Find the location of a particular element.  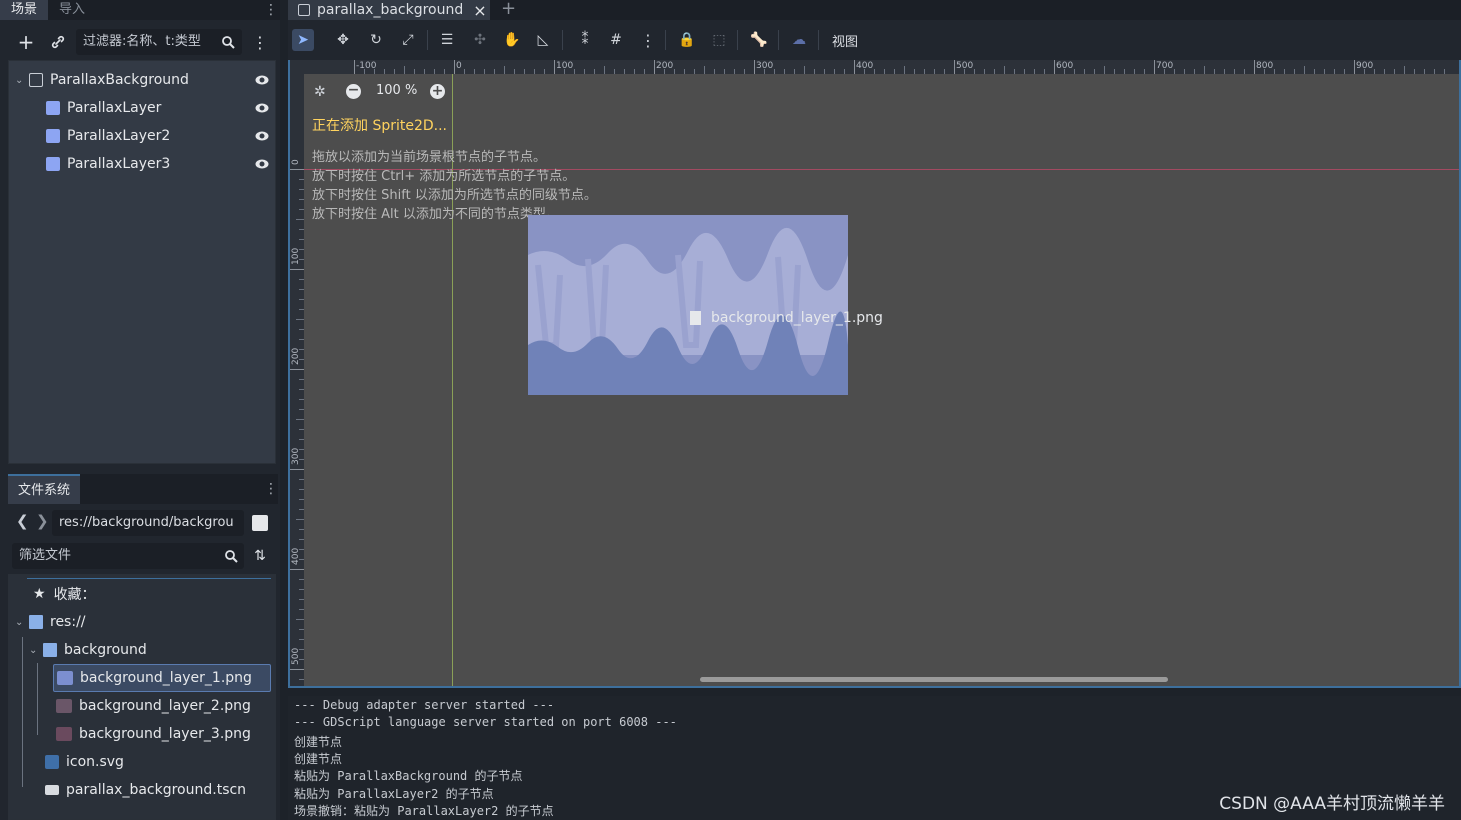

file-row: background_layer_3.png is located at coordinates (163, 734).